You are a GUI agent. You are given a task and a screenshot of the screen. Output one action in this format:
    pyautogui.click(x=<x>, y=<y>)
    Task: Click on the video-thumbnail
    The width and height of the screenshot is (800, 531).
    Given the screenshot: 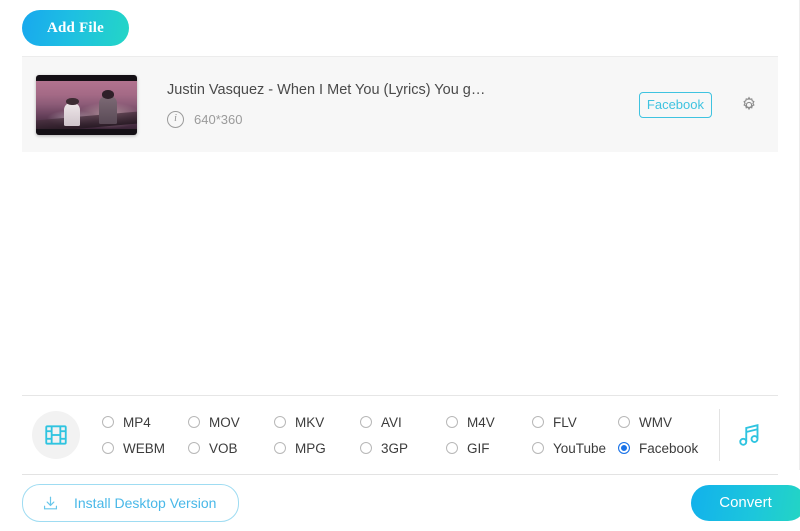 What is the action you would take?
    pyautogui.click(x=86, y=104)
    